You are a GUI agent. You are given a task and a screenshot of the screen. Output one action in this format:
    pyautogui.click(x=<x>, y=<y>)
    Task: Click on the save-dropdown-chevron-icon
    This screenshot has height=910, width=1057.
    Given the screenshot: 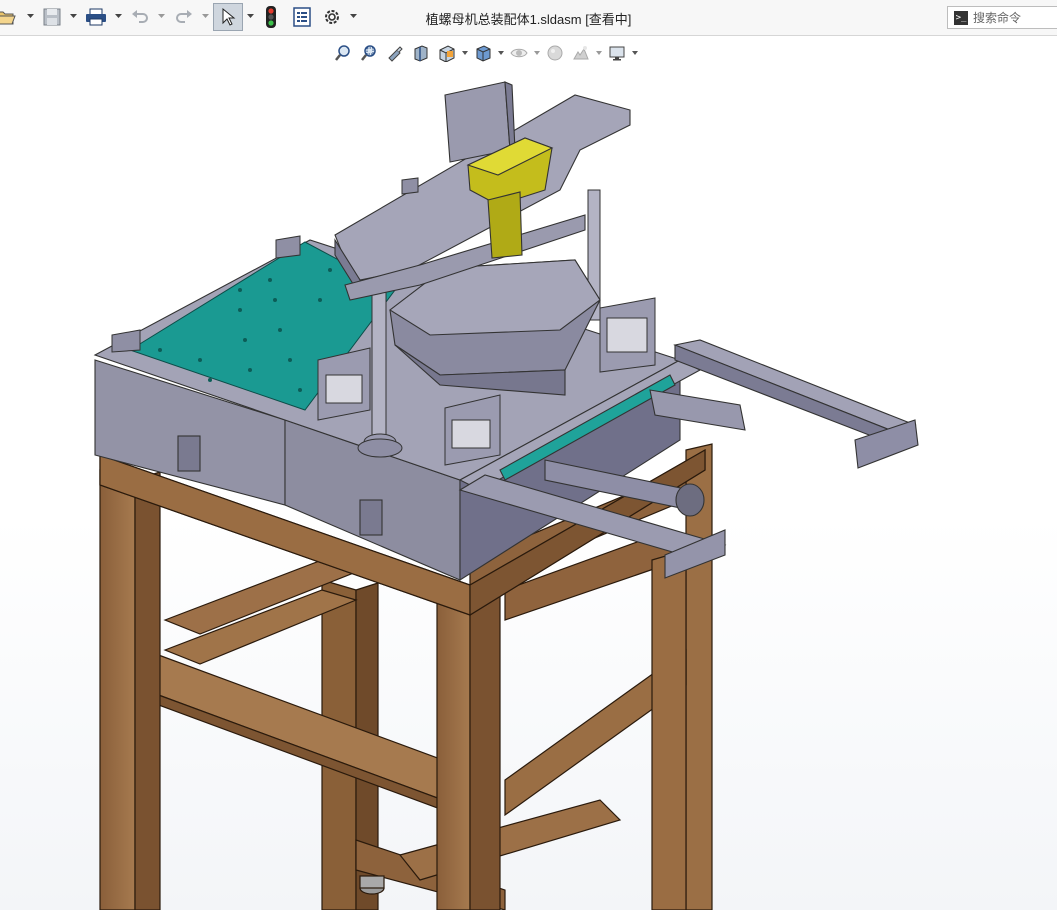 What is the action you would take?
    pyautogui.click(x=73, y=16)
    